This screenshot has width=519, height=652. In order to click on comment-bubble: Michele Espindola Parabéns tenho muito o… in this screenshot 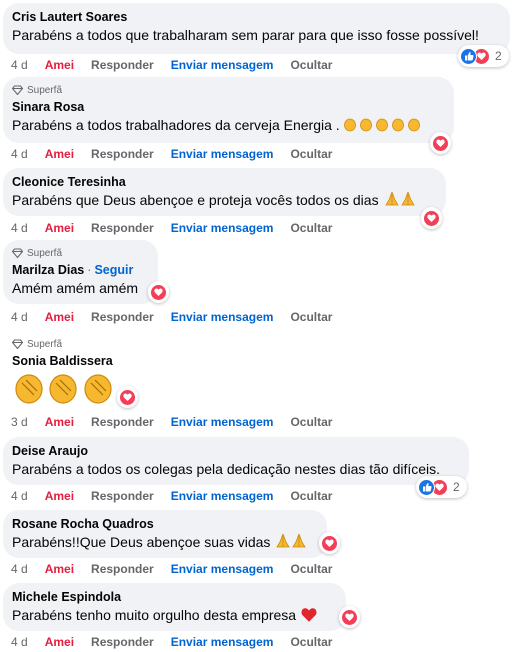, I will do `click(174, 607)`.